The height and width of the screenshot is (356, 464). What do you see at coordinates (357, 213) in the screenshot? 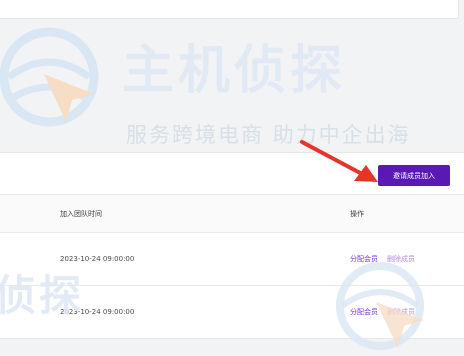
I see `column-header-actions: 操作` at bounding box center [357, 213].